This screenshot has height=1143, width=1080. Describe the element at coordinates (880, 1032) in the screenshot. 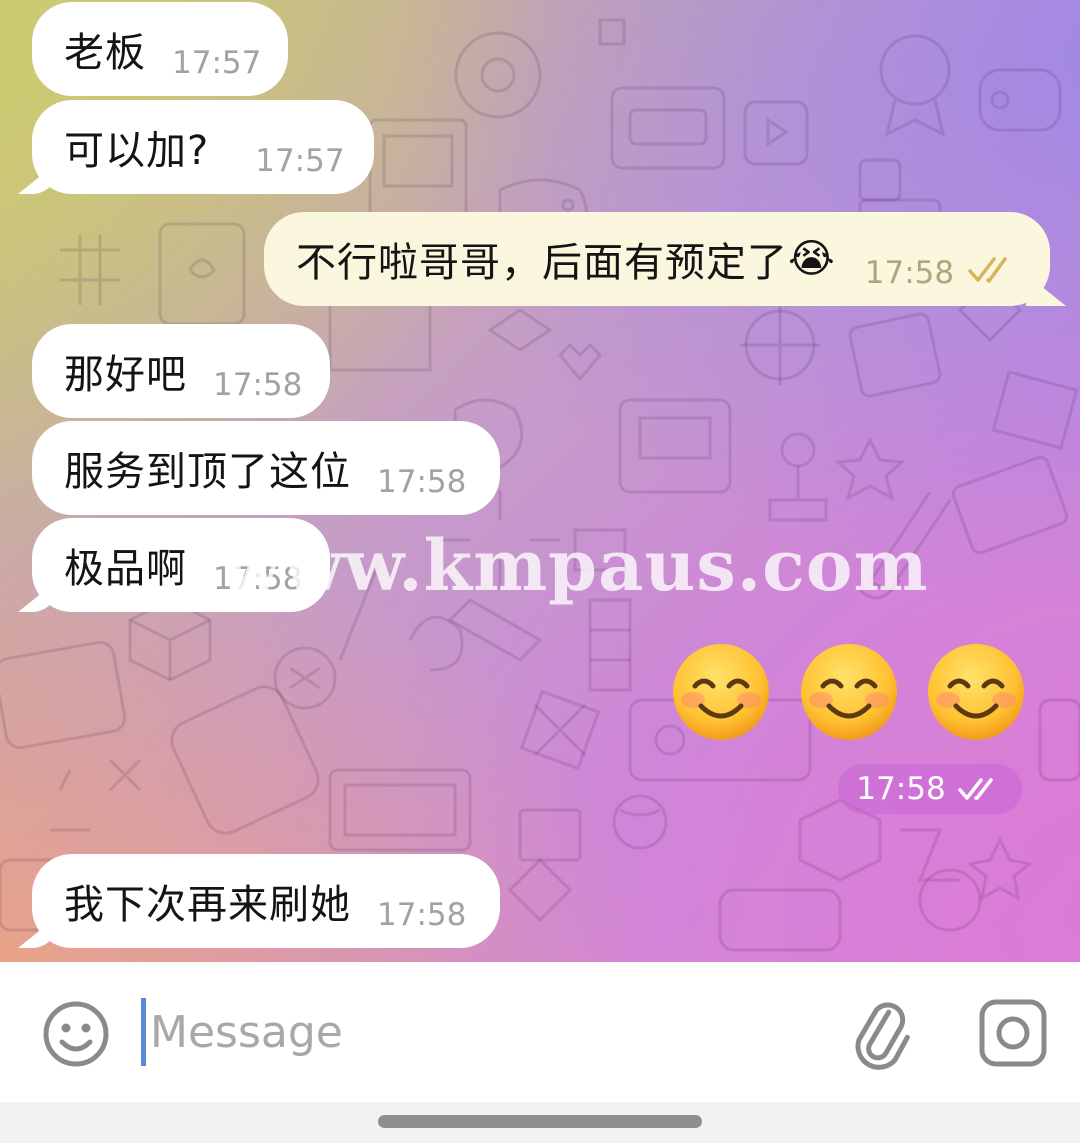

I see `paperclip-icon` at that location.